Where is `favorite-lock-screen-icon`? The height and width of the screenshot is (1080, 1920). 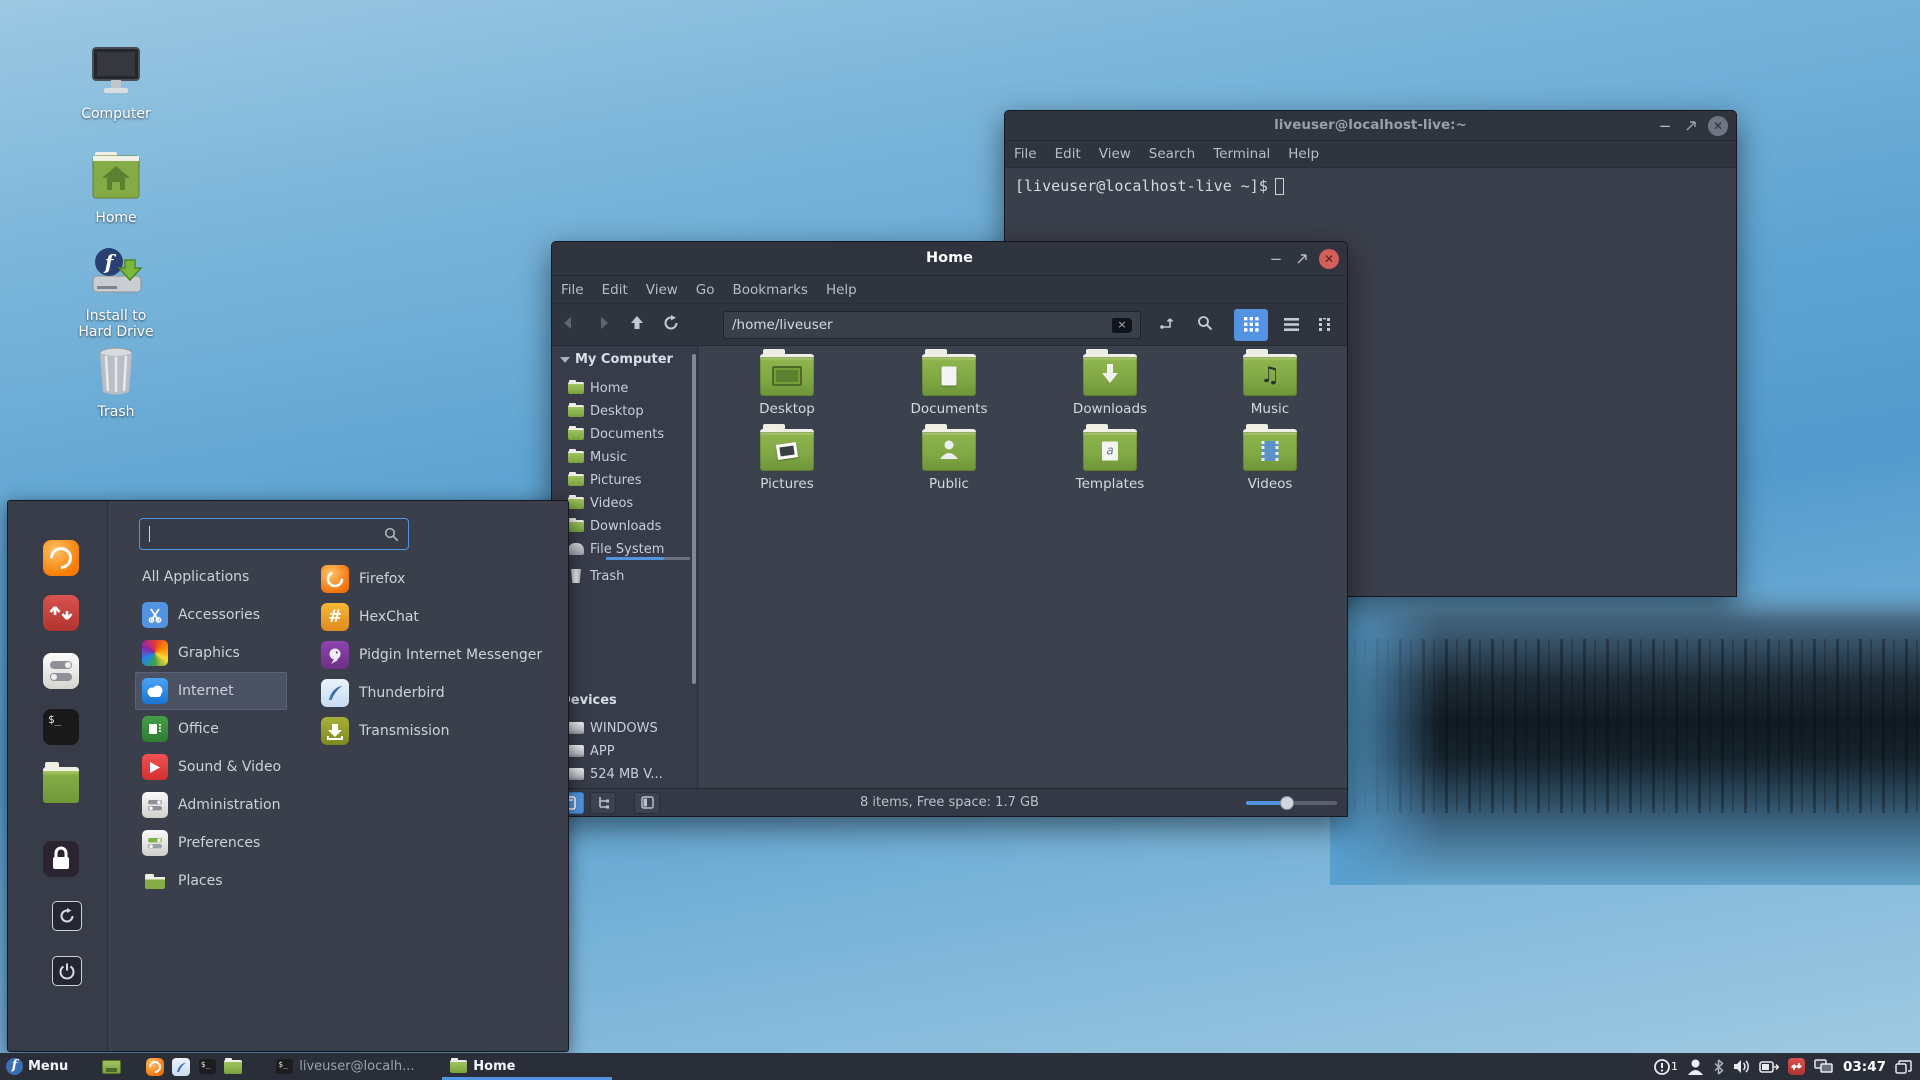
favorite-lock-screen-icon is located at coordinates (61, 859).